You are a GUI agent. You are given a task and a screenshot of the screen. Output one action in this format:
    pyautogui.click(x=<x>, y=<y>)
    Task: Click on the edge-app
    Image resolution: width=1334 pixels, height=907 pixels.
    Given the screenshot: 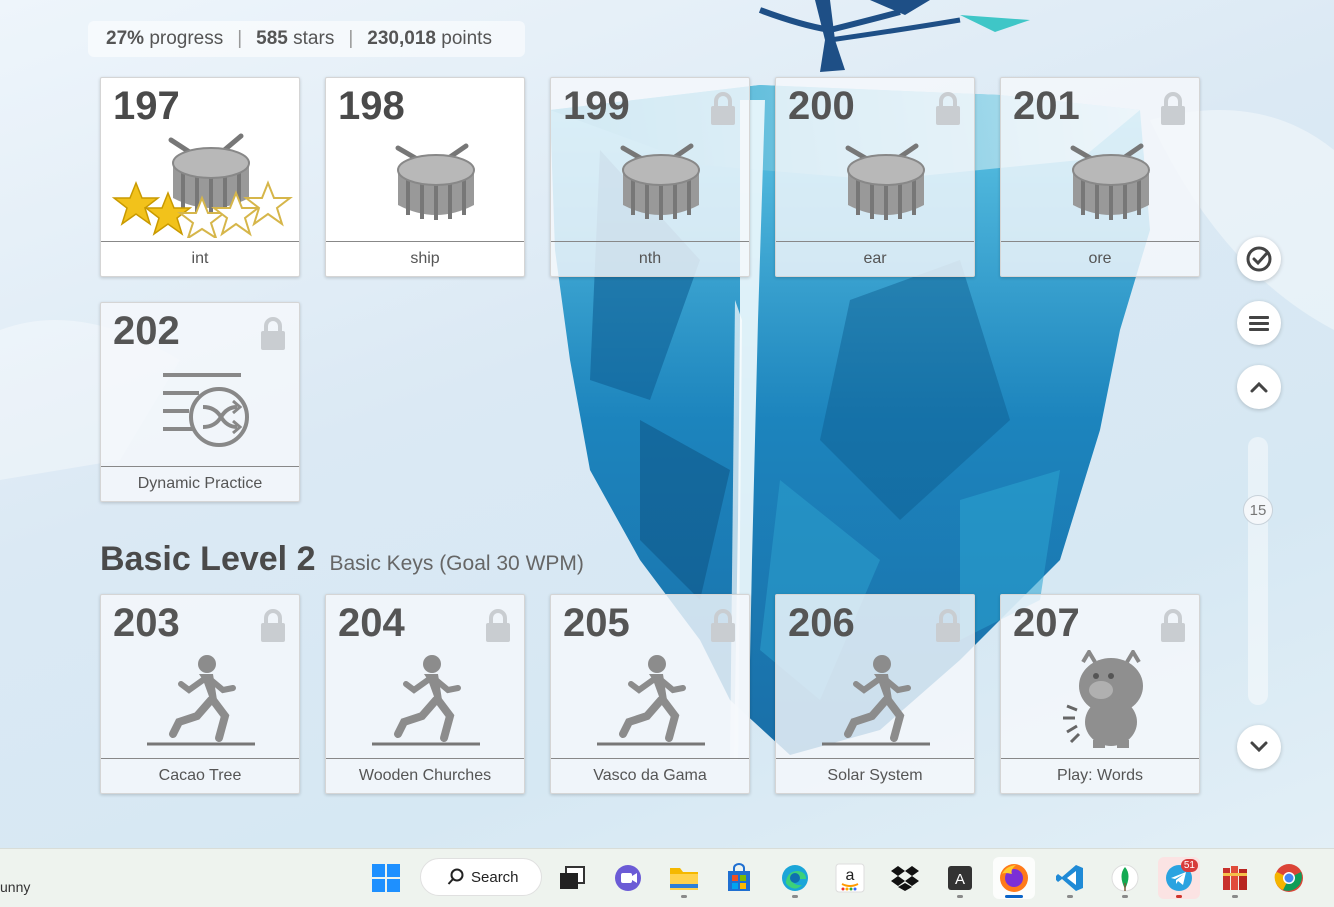 What is the action you would take?
    pyautogui.click(x=795, y=878)
    